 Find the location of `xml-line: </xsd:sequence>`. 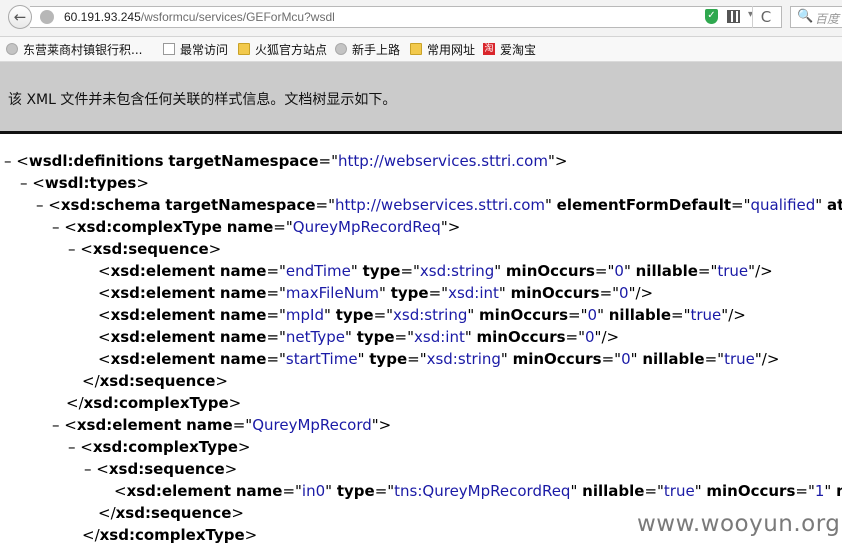

xml-line: </xsd:sequence> is located at coordinates (171, 513).